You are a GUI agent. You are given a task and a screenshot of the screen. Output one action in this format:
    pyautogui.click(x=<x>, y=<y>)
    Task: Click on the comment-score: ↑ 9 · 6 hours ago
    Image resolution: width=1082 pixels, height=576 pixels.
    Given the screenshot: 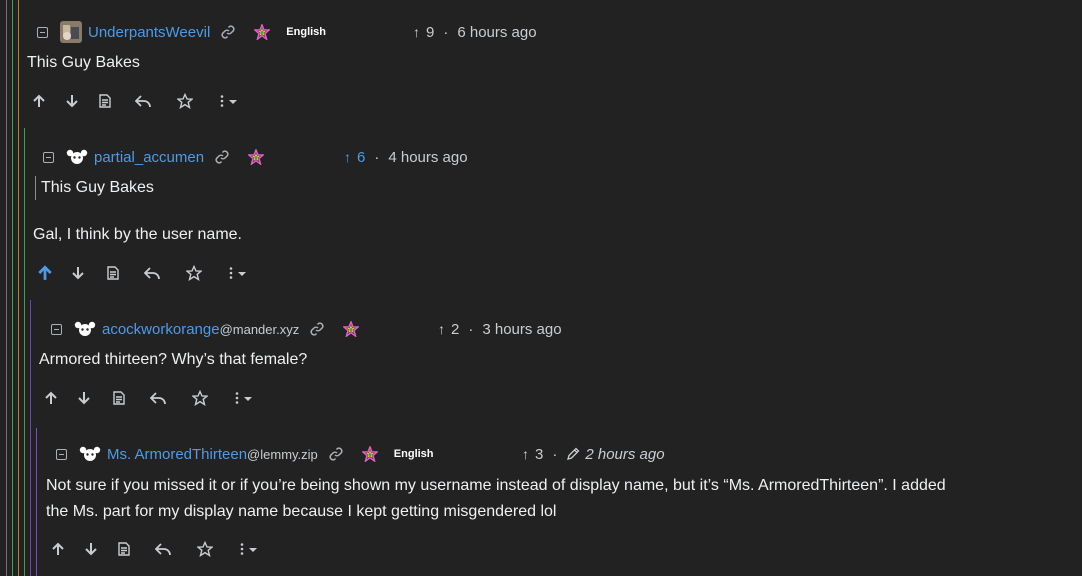 What is the action you would take?
    pyautogui.click(x=475, y=32)
    